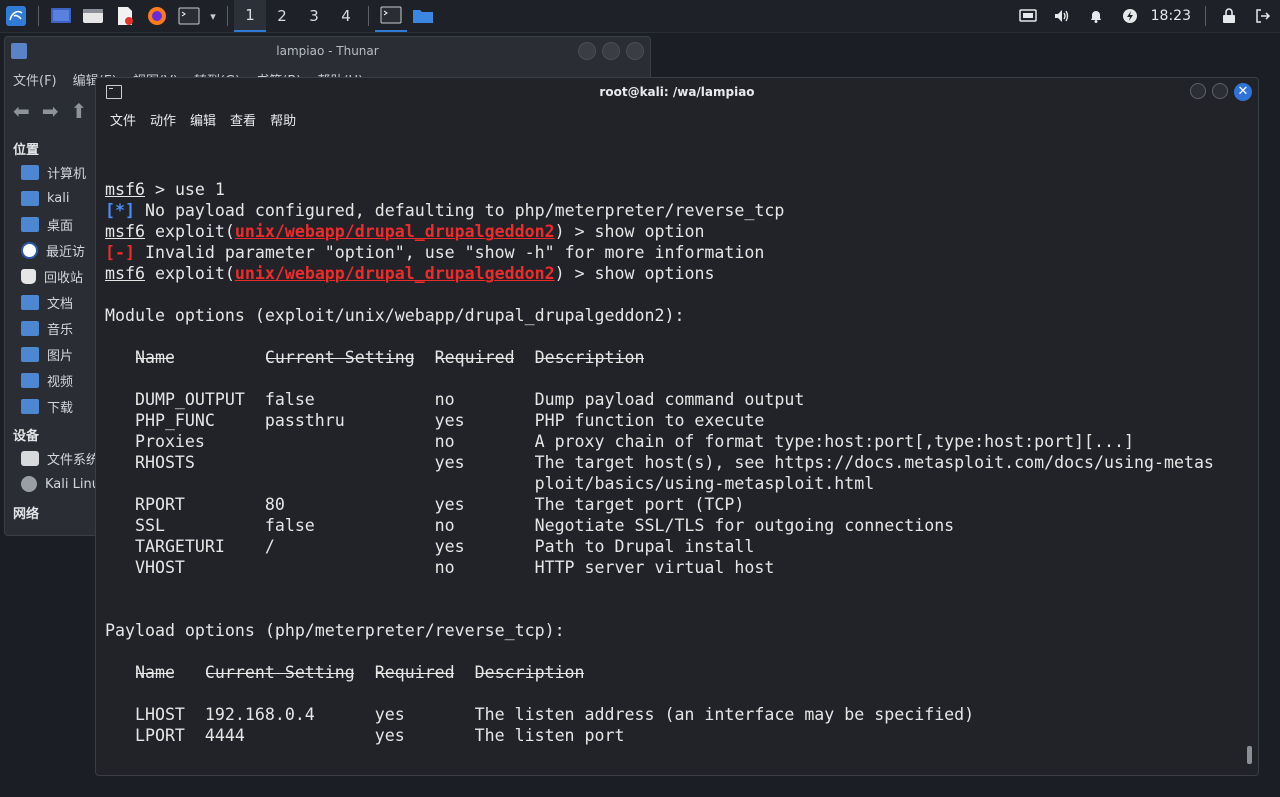 This screenshot has width=1280, height=797. What do you see at coordinates (430, 546) in the screenshot?
I see `table-row: TARGETURI / yes Path to Drupal install` at bounding box center [430, 546].